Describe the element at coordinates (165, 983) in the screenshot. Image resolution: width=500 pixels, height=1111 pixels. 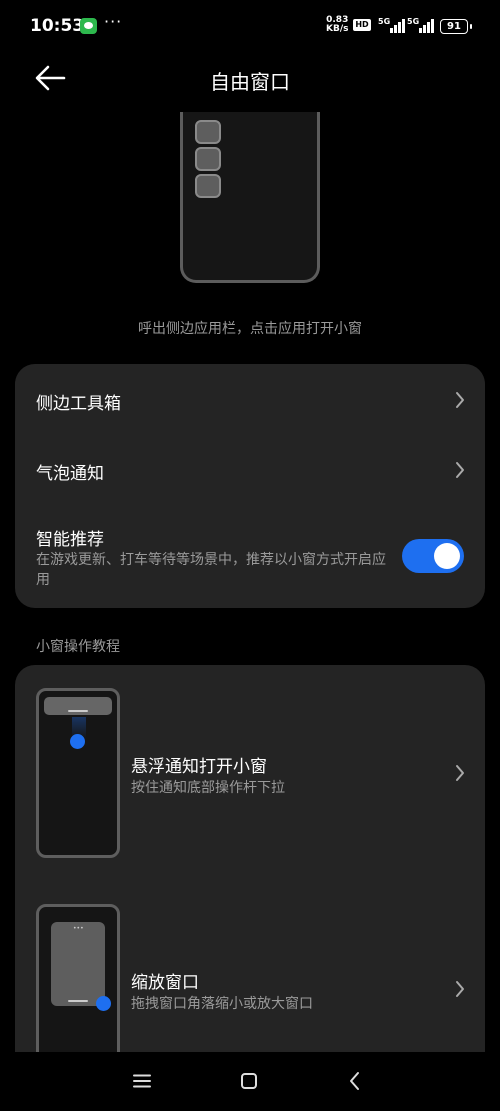
I see `tutorial-title: 缩放窗口` at that location.